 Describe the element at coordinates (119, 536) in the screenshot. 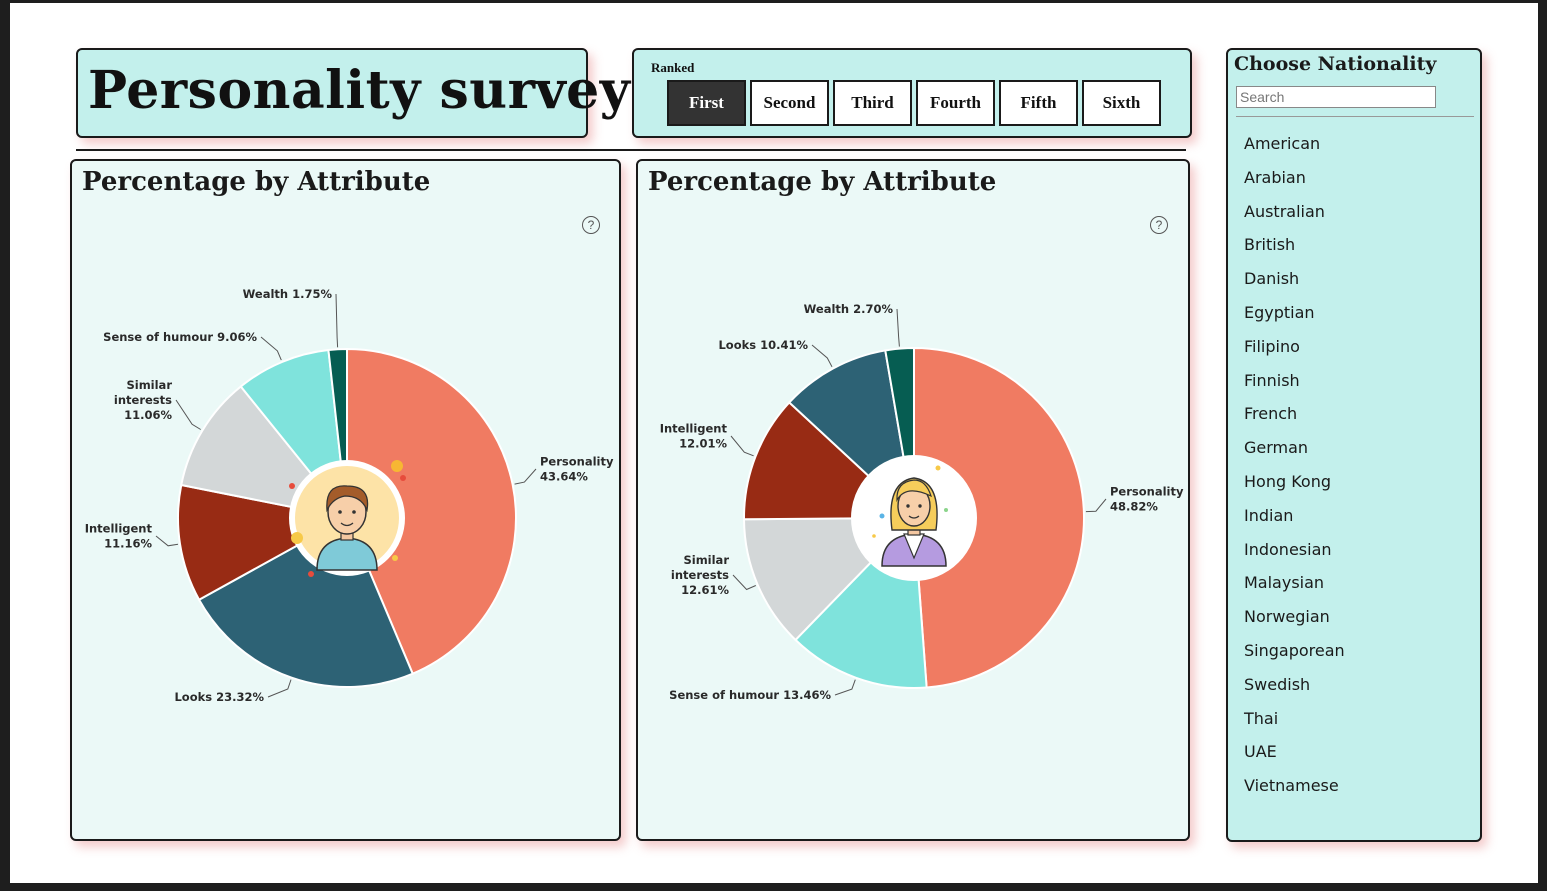

I see `data-label: Intelligent 11.16%` at that location.